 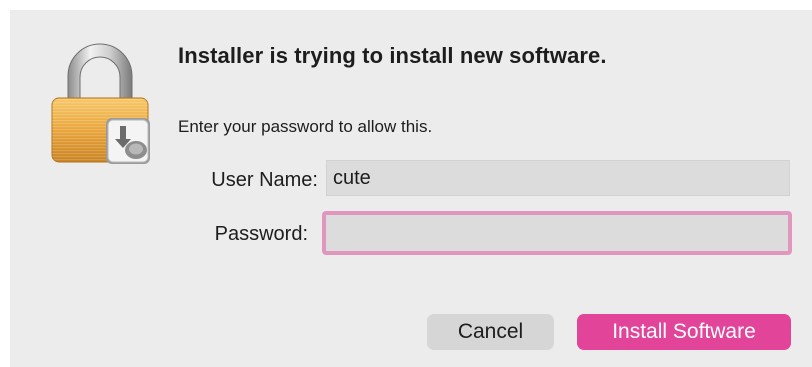 I want to click on cancel-button: Cancel, so click(x=490, y=332).